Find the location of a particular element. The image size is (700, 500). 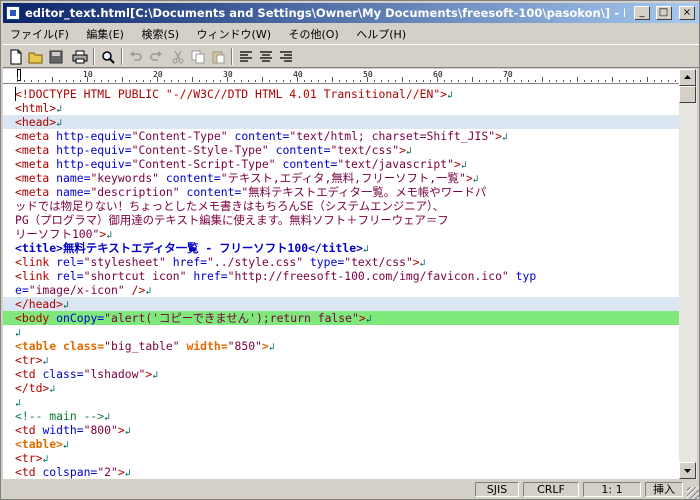

code-line: </td>↲ is located at coordinates (341, 388).